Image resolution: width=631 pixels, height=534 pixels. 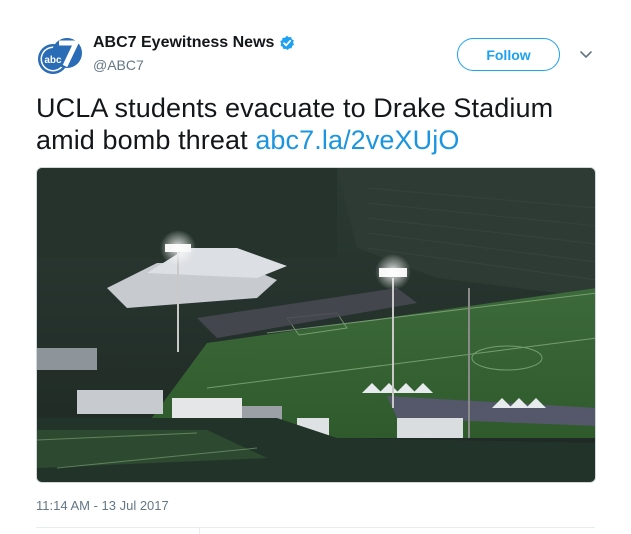 I want to click on tweet-link: abc7.la/2veXUjO, so click(x=357, y=140).